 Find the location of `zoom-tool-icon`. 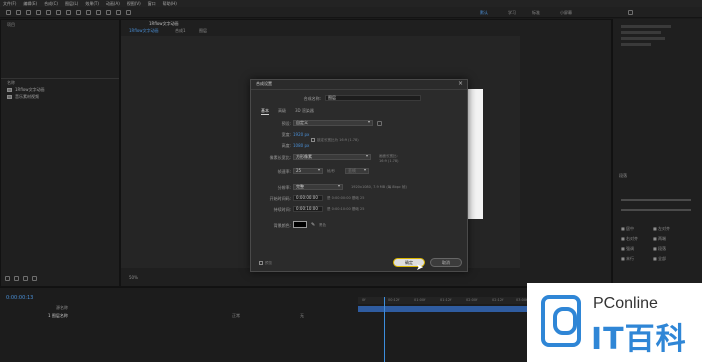

zoom-tool-icon is located at coordinates (38, 12).